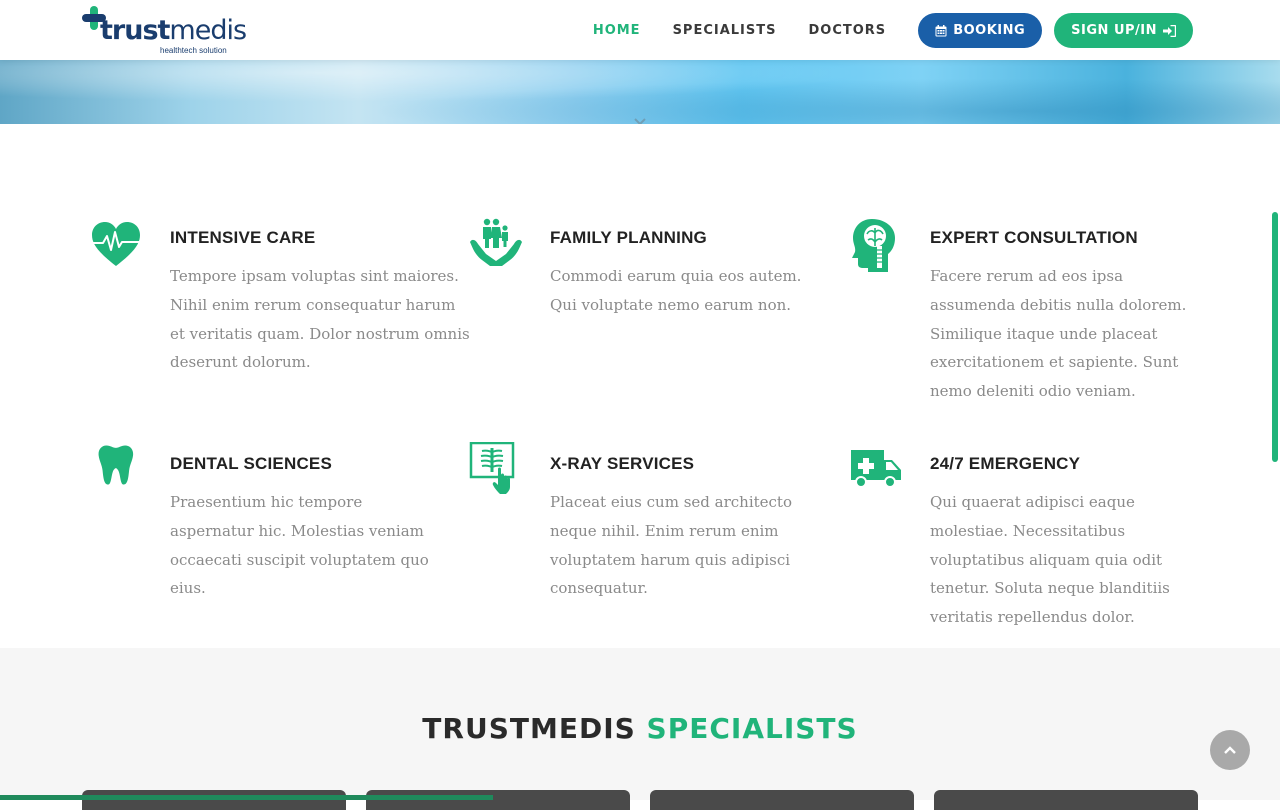 This screenshot has width=1280, height=810. Describe the element at coordinates (725, 30) in the screenshot. I see `nav-specialists: SPECIALISTS` at that location.